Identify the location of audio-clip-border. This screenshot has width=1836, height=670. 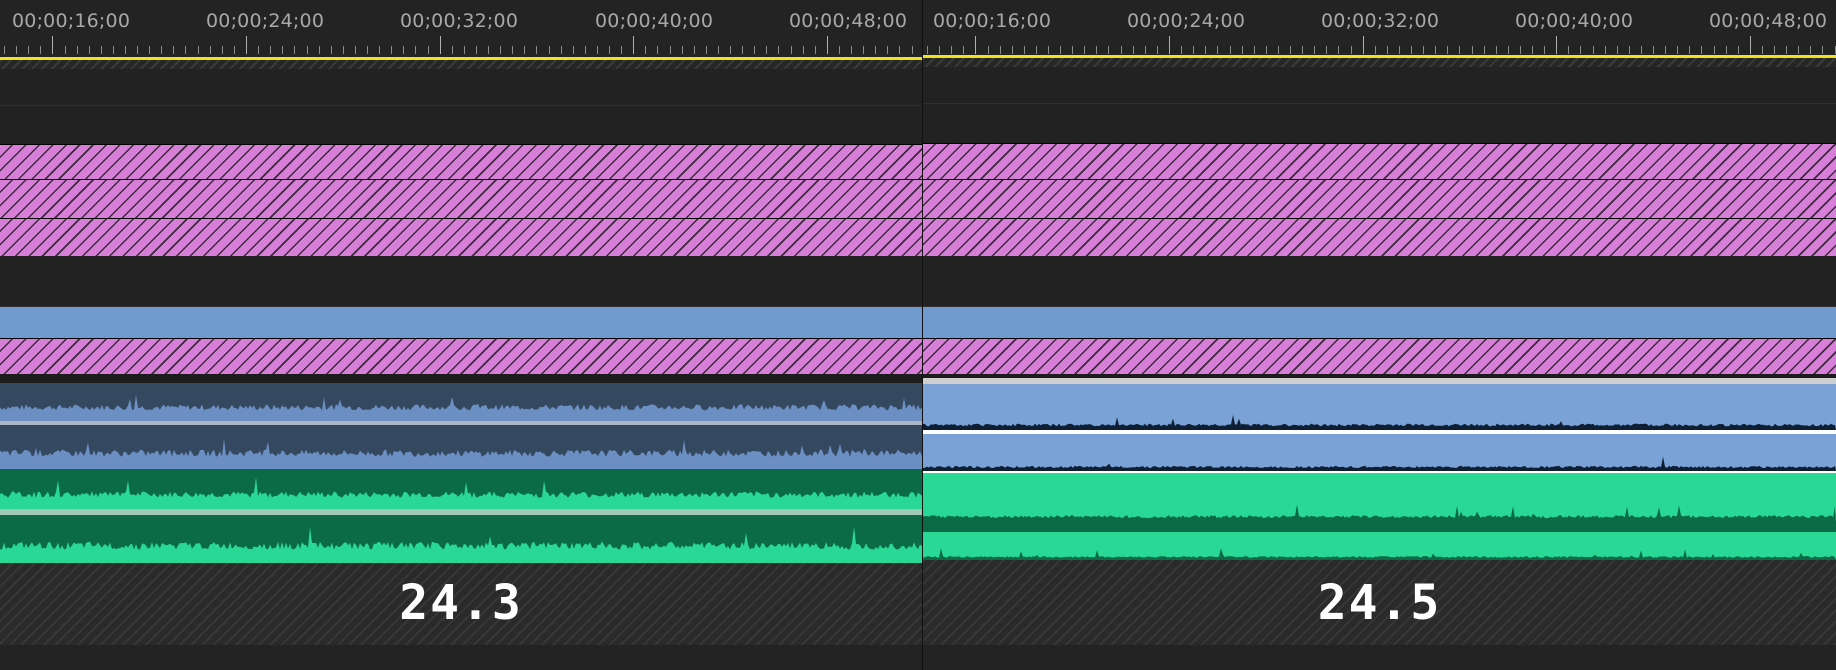
(1379, 527).